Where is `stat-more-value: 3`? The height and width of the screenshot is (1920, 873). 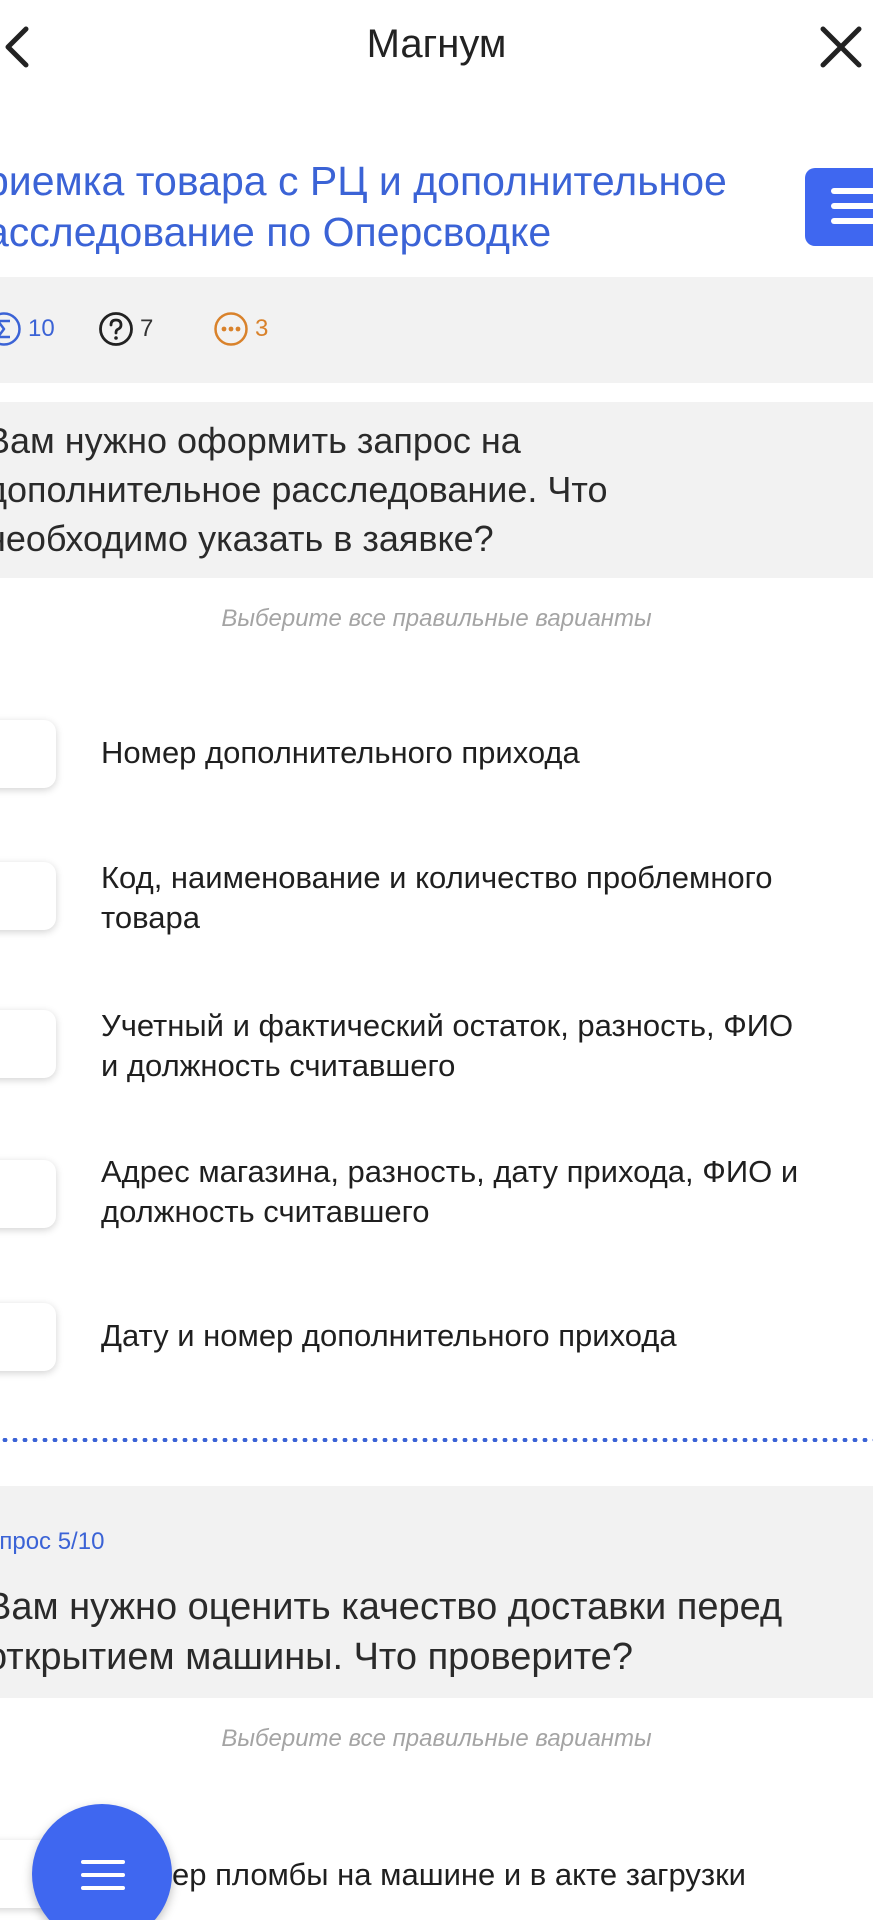 stat-more-value: 3 is located at coordinates (262, 328).